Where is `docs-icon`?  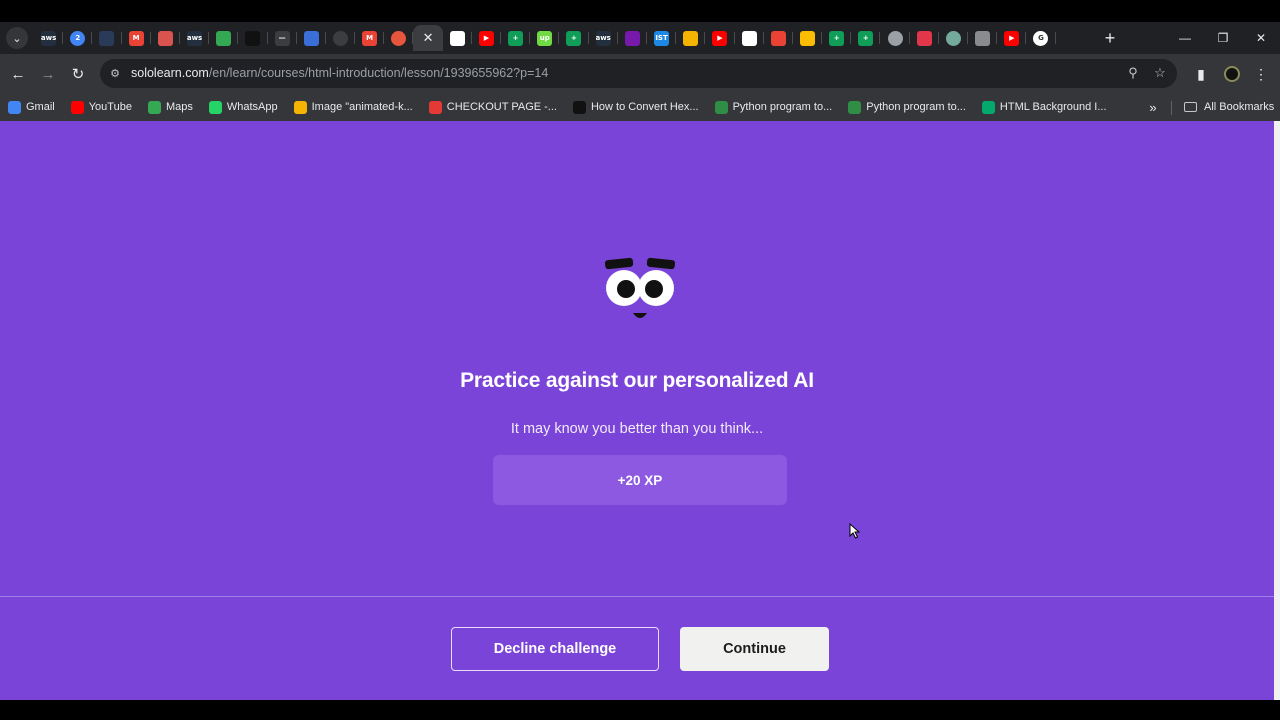
docs-icon is located at coordinates (14, 107).